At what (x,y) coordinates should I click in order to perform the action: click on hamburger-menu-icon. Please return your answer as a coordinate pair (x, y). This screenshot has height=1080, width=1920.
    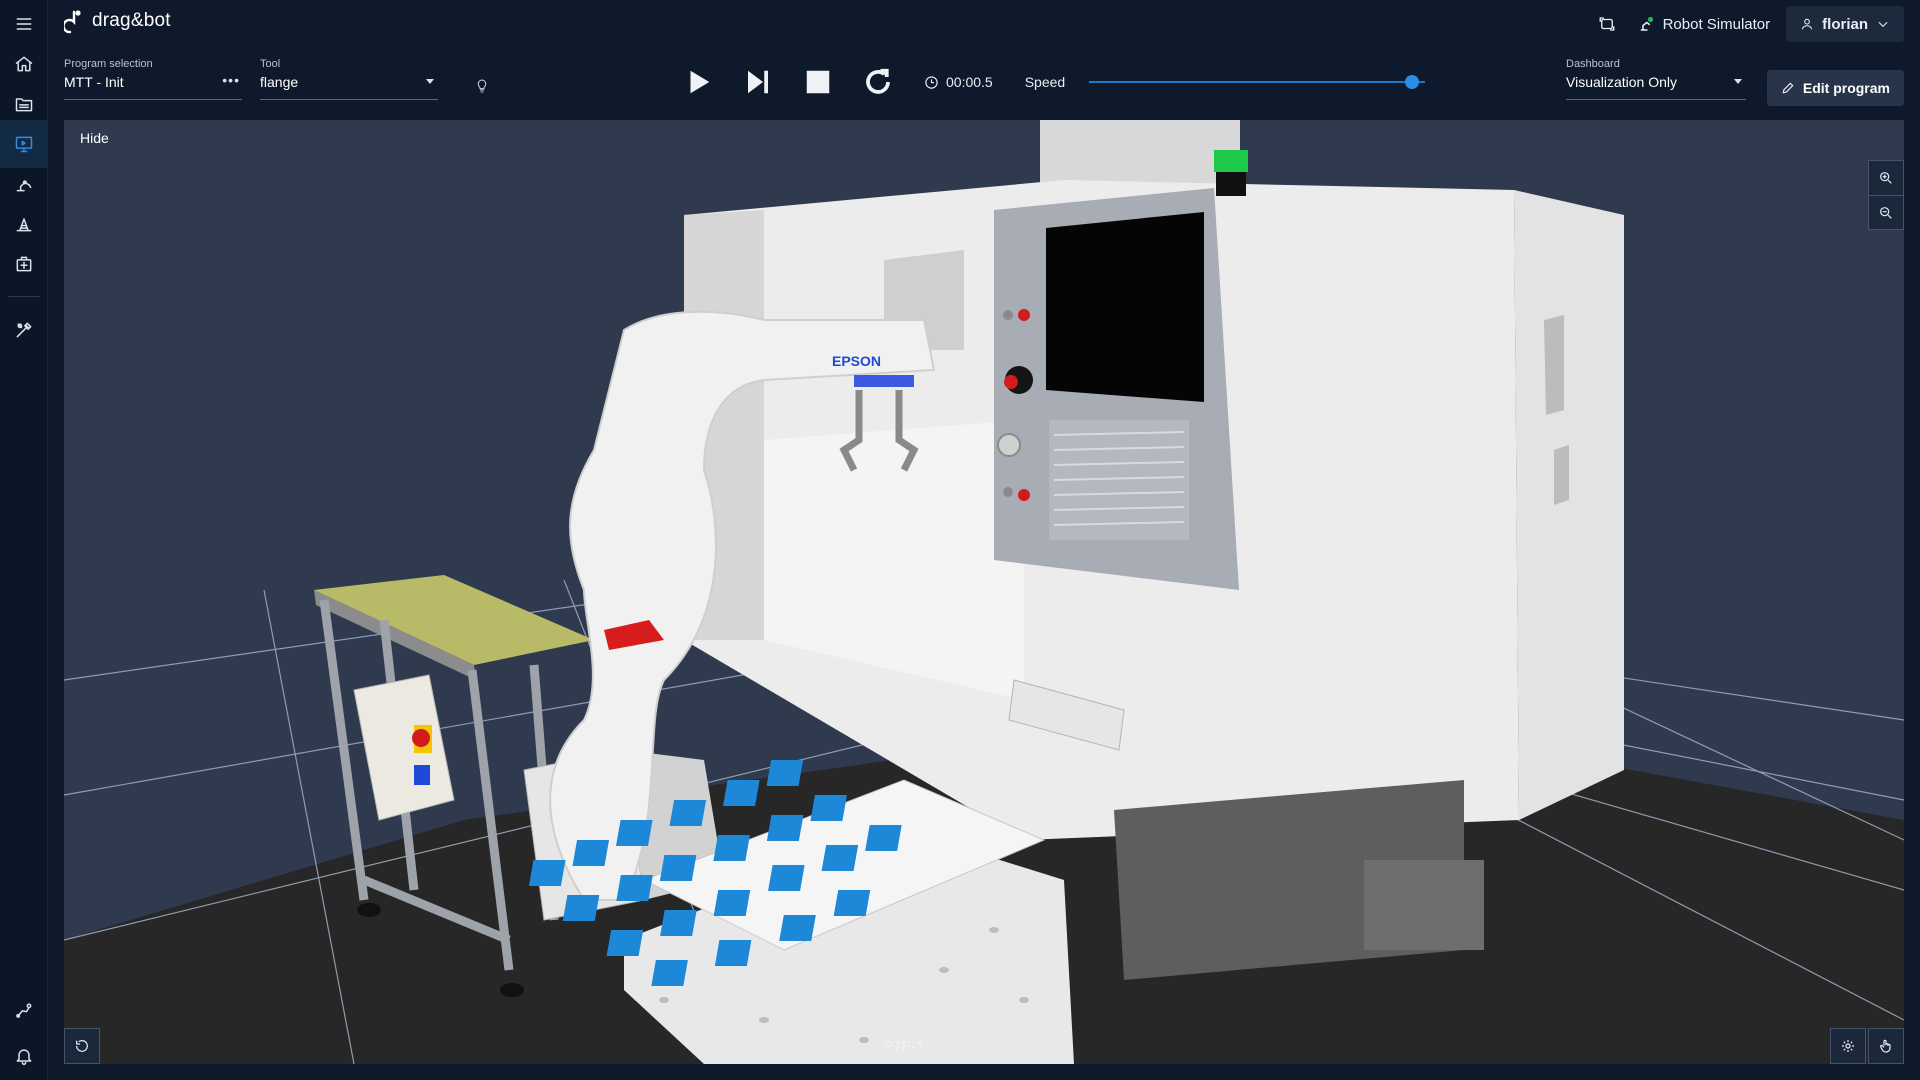
    Looking at the image, I should click on (24, 24).